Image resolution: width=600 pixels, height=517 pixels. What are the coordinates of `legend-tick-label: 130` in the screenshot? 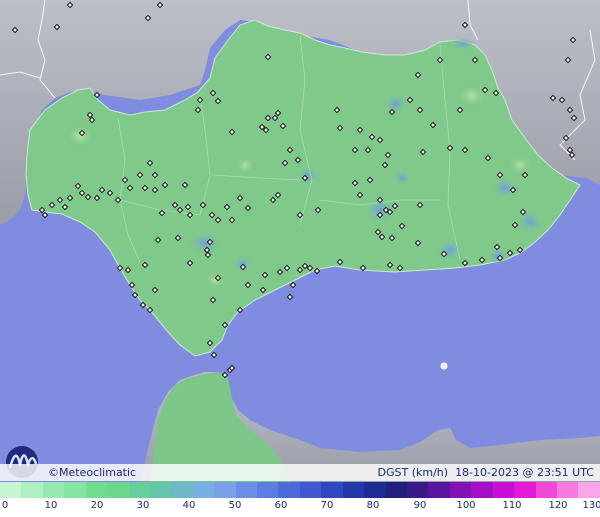 It's located at (591, 505).